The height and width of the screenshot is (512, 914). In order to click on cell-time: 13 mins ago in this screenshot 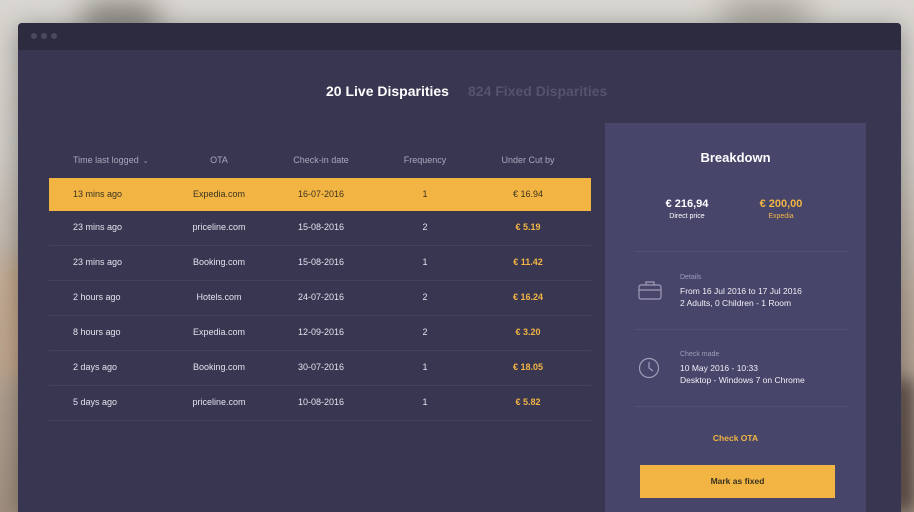, I will do `click(98, 194)`.